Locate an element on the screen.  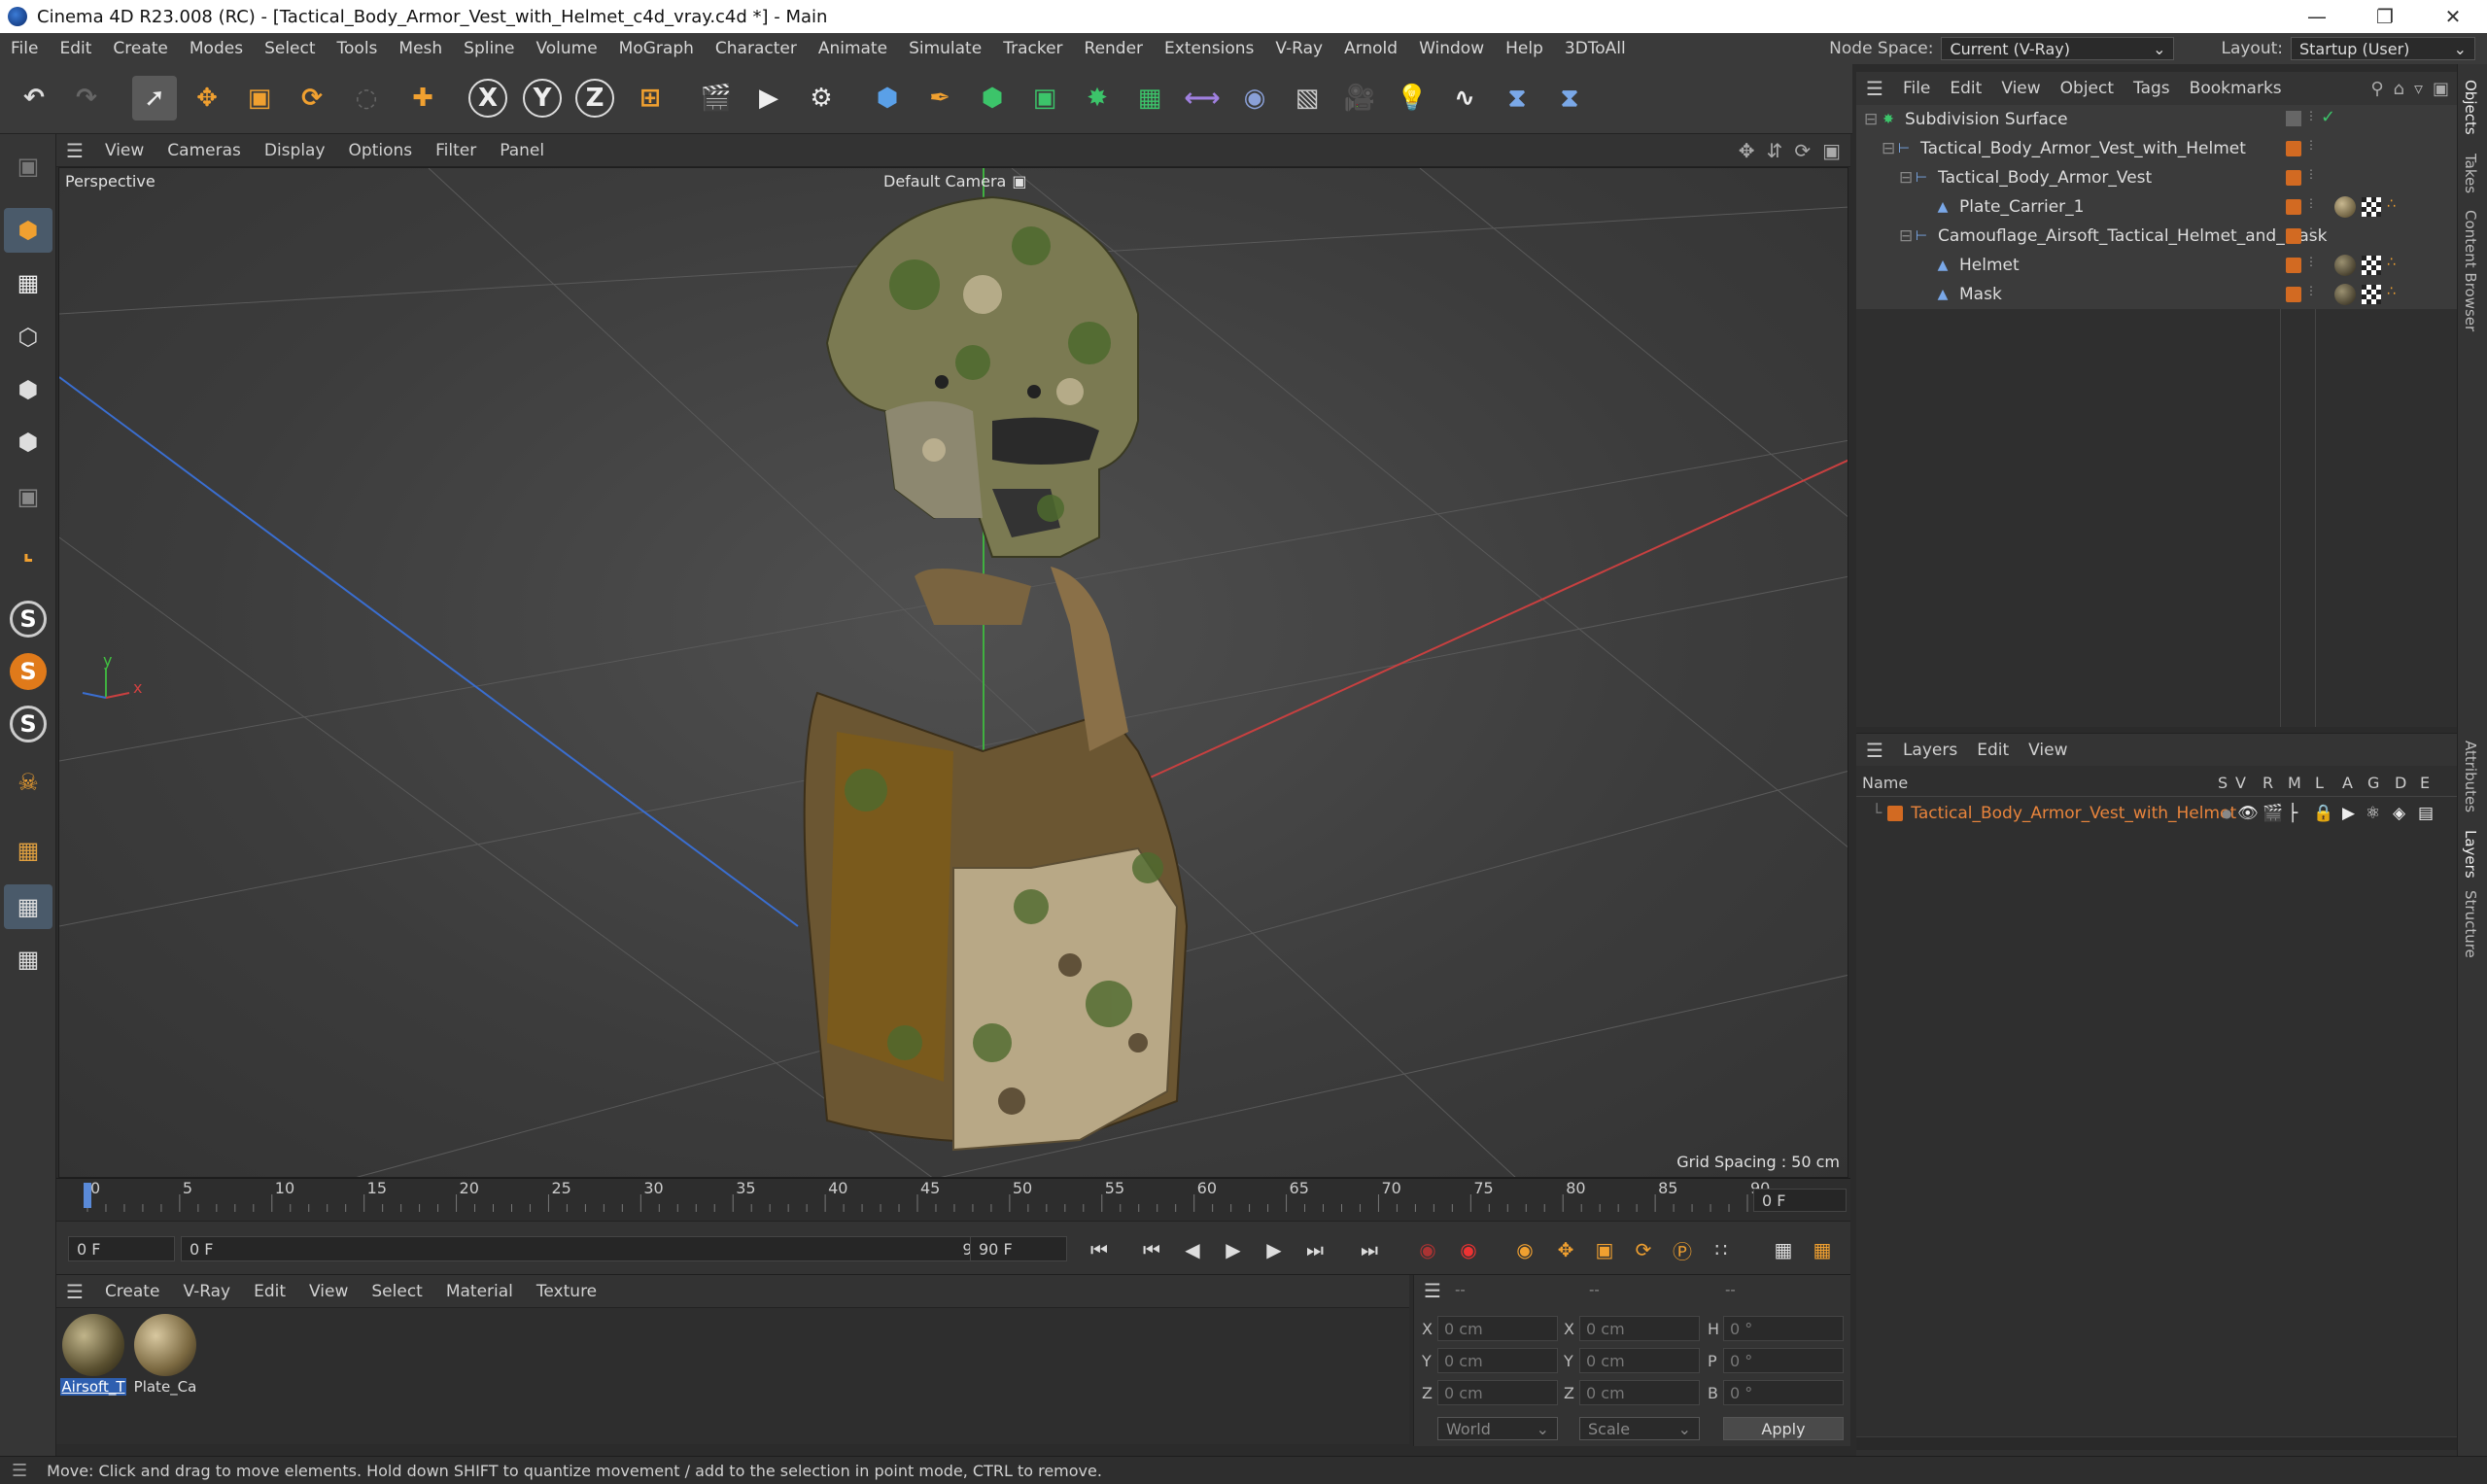
solo-icon: ● is located at coordinates (2226, 813).